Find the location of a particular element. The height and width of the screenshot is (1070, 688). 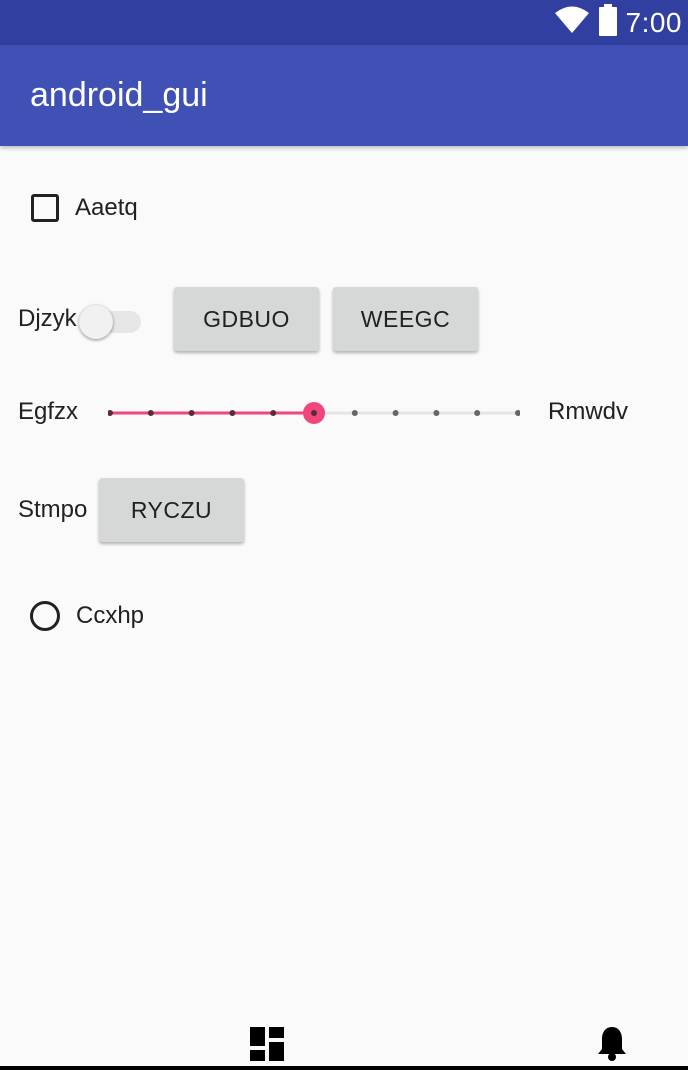

bottom-divider is located at coordinates (344, 1068).